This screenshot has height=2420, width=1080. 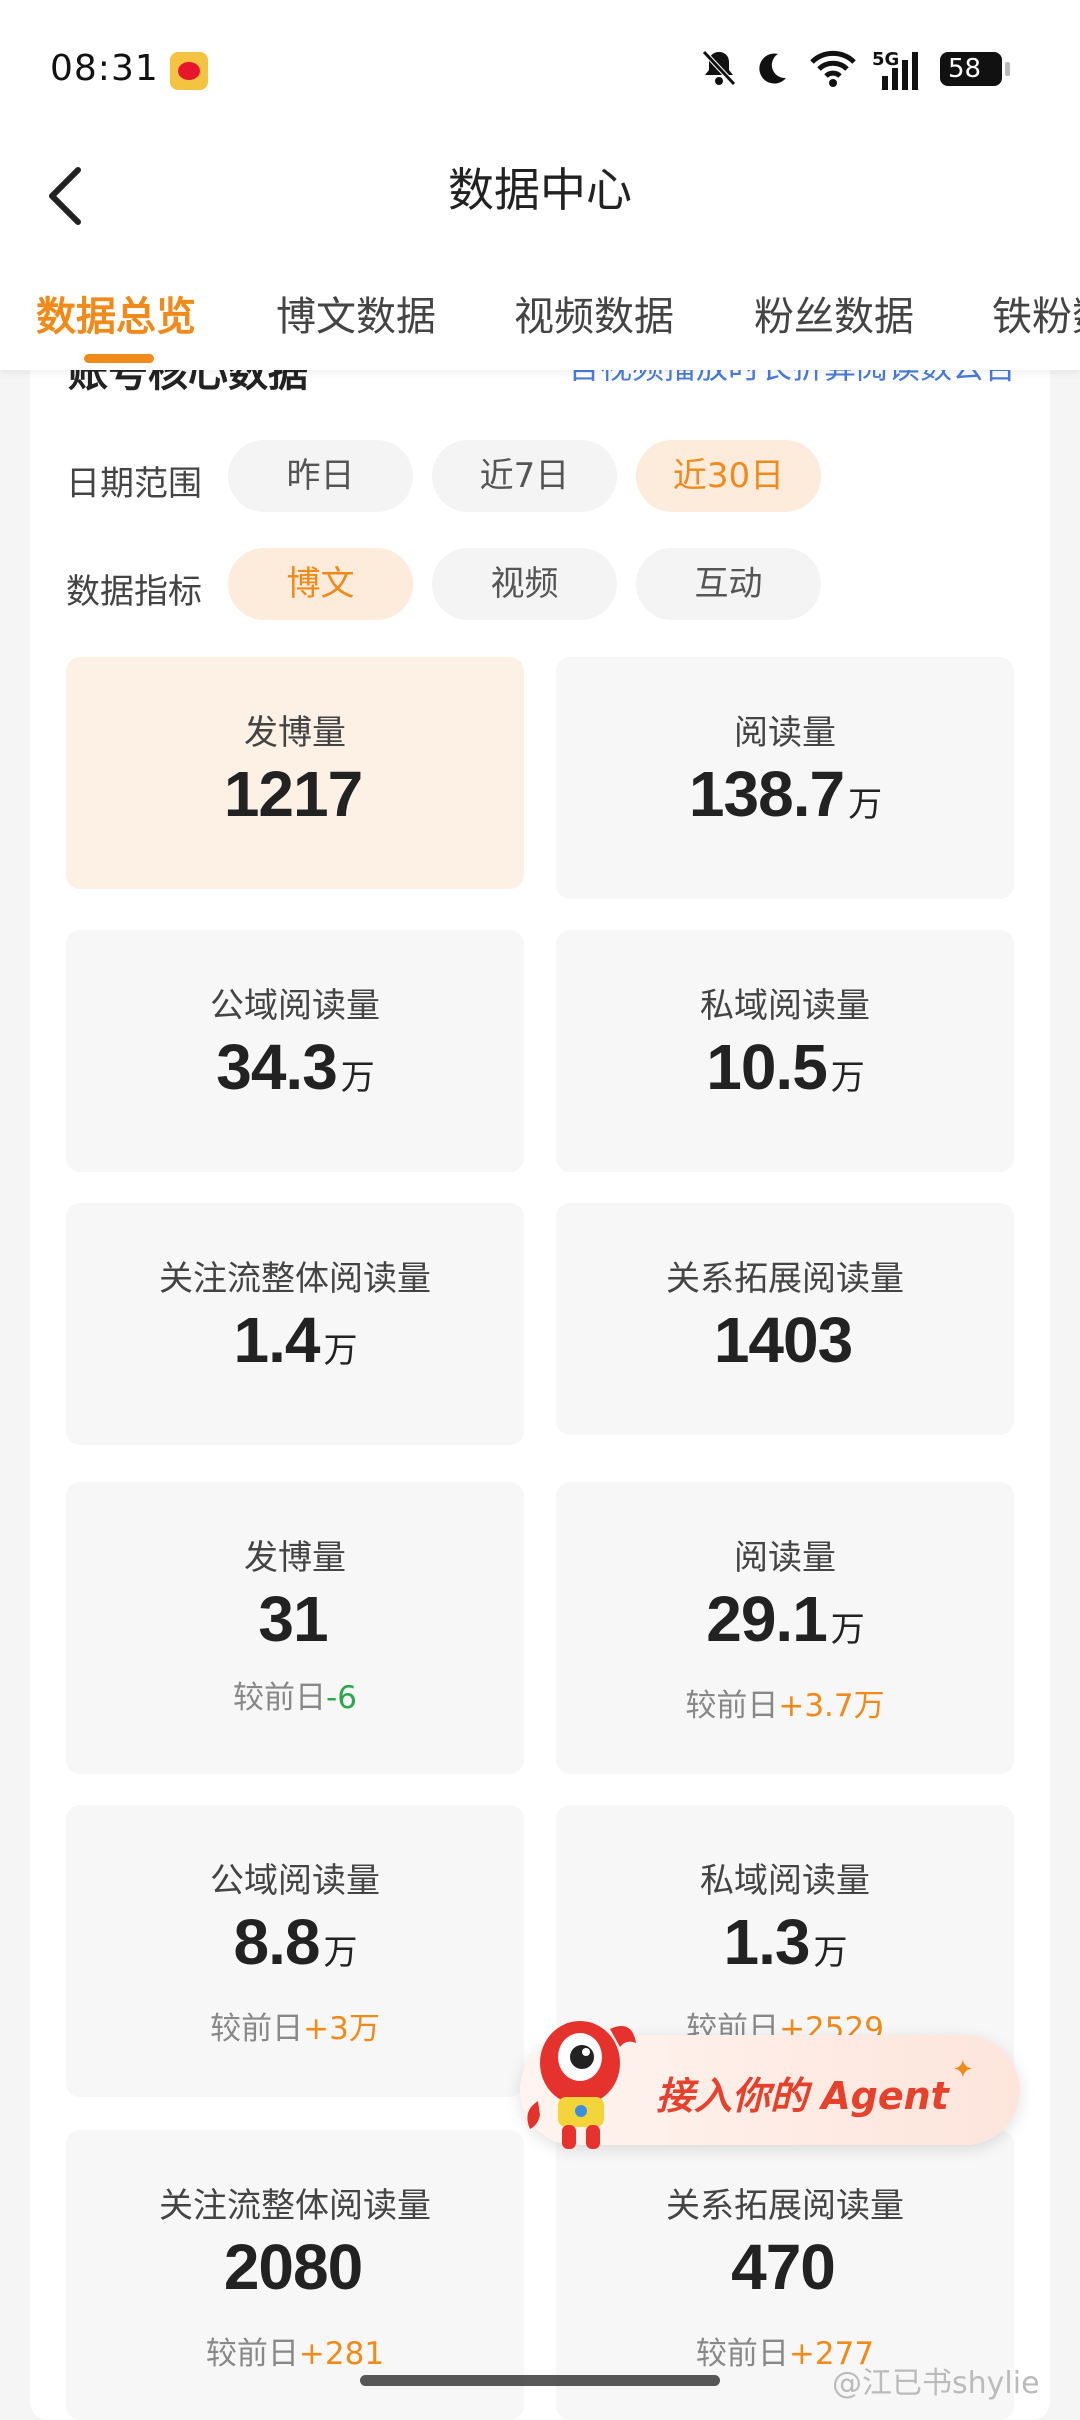 I want to click on tab-video-data: 视频数据, so click(x=594, y=313).